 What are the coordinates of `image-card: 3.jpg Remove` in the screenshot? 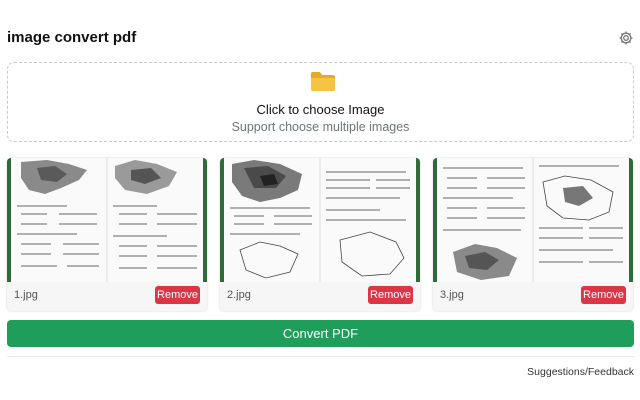 It's located at (533, 234).